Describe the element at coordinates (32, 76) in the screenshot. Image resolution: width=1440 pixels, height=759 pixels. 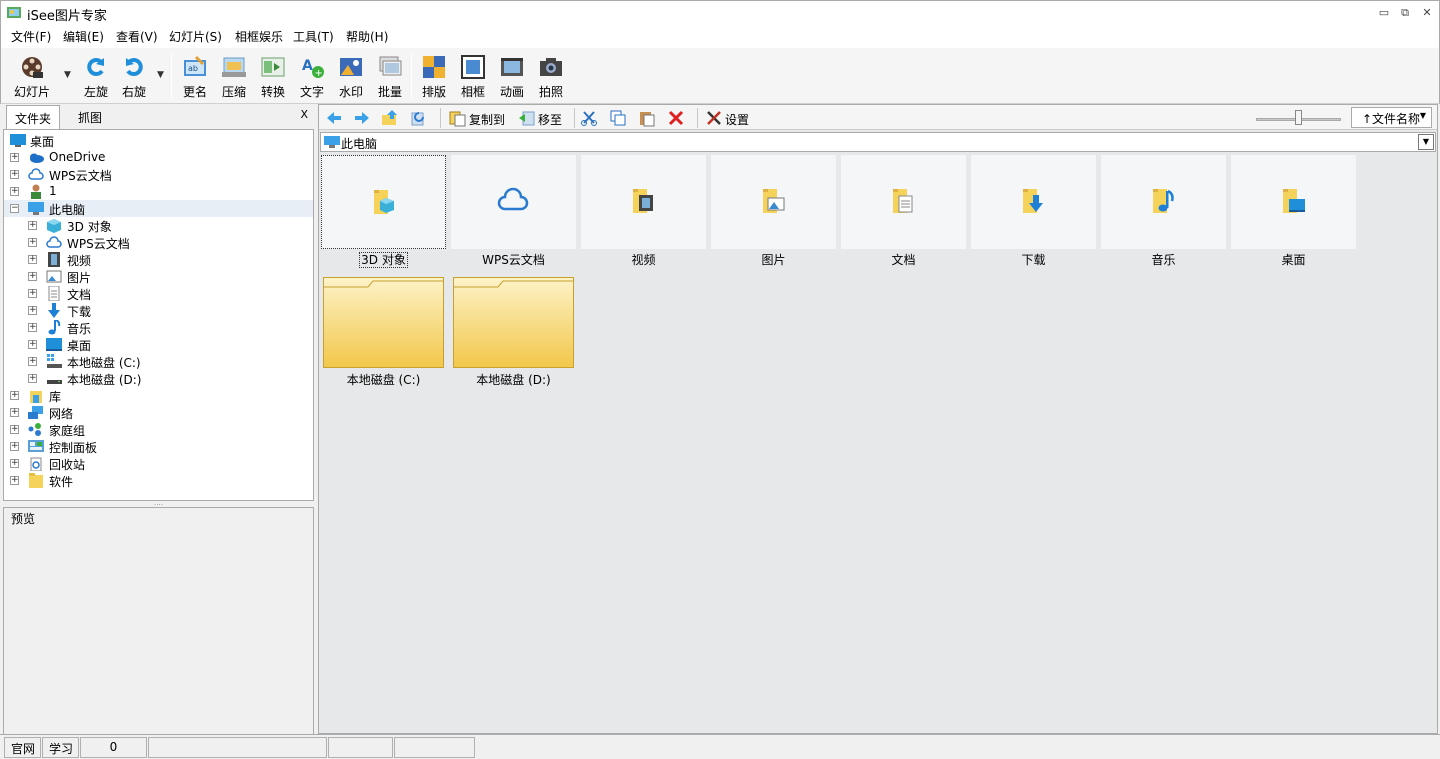
I see `slideshow-button: 幻灯片` at that location.